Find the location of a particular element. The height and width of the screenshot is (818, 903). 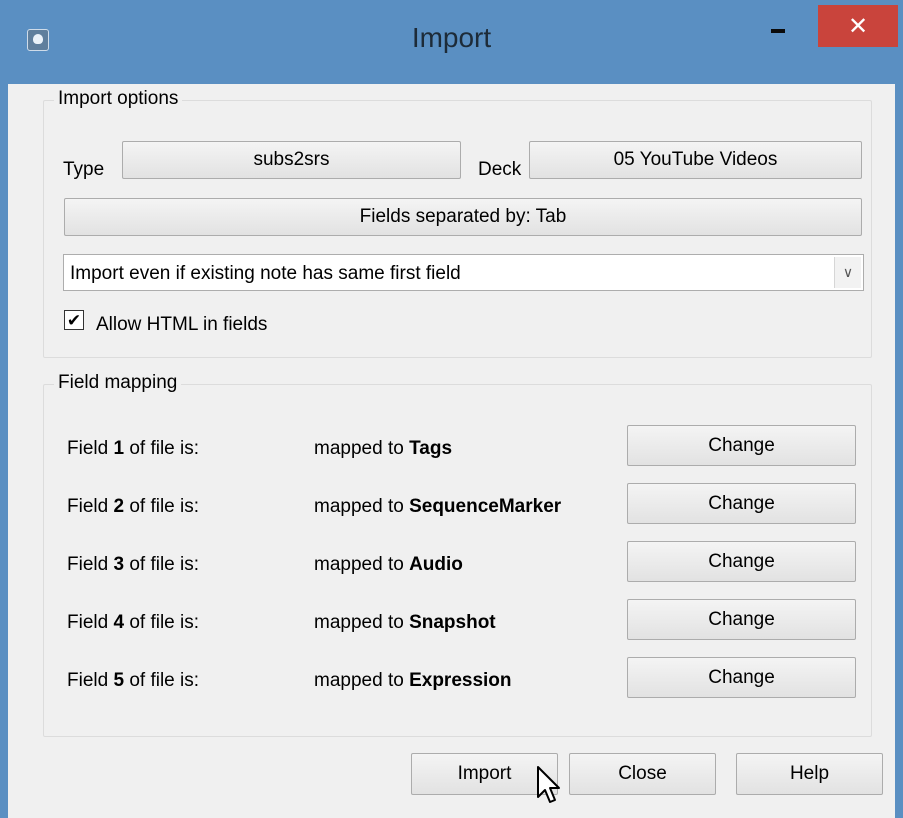

allow-html-checkbox: ✔ is located at coordinates (74, 320).